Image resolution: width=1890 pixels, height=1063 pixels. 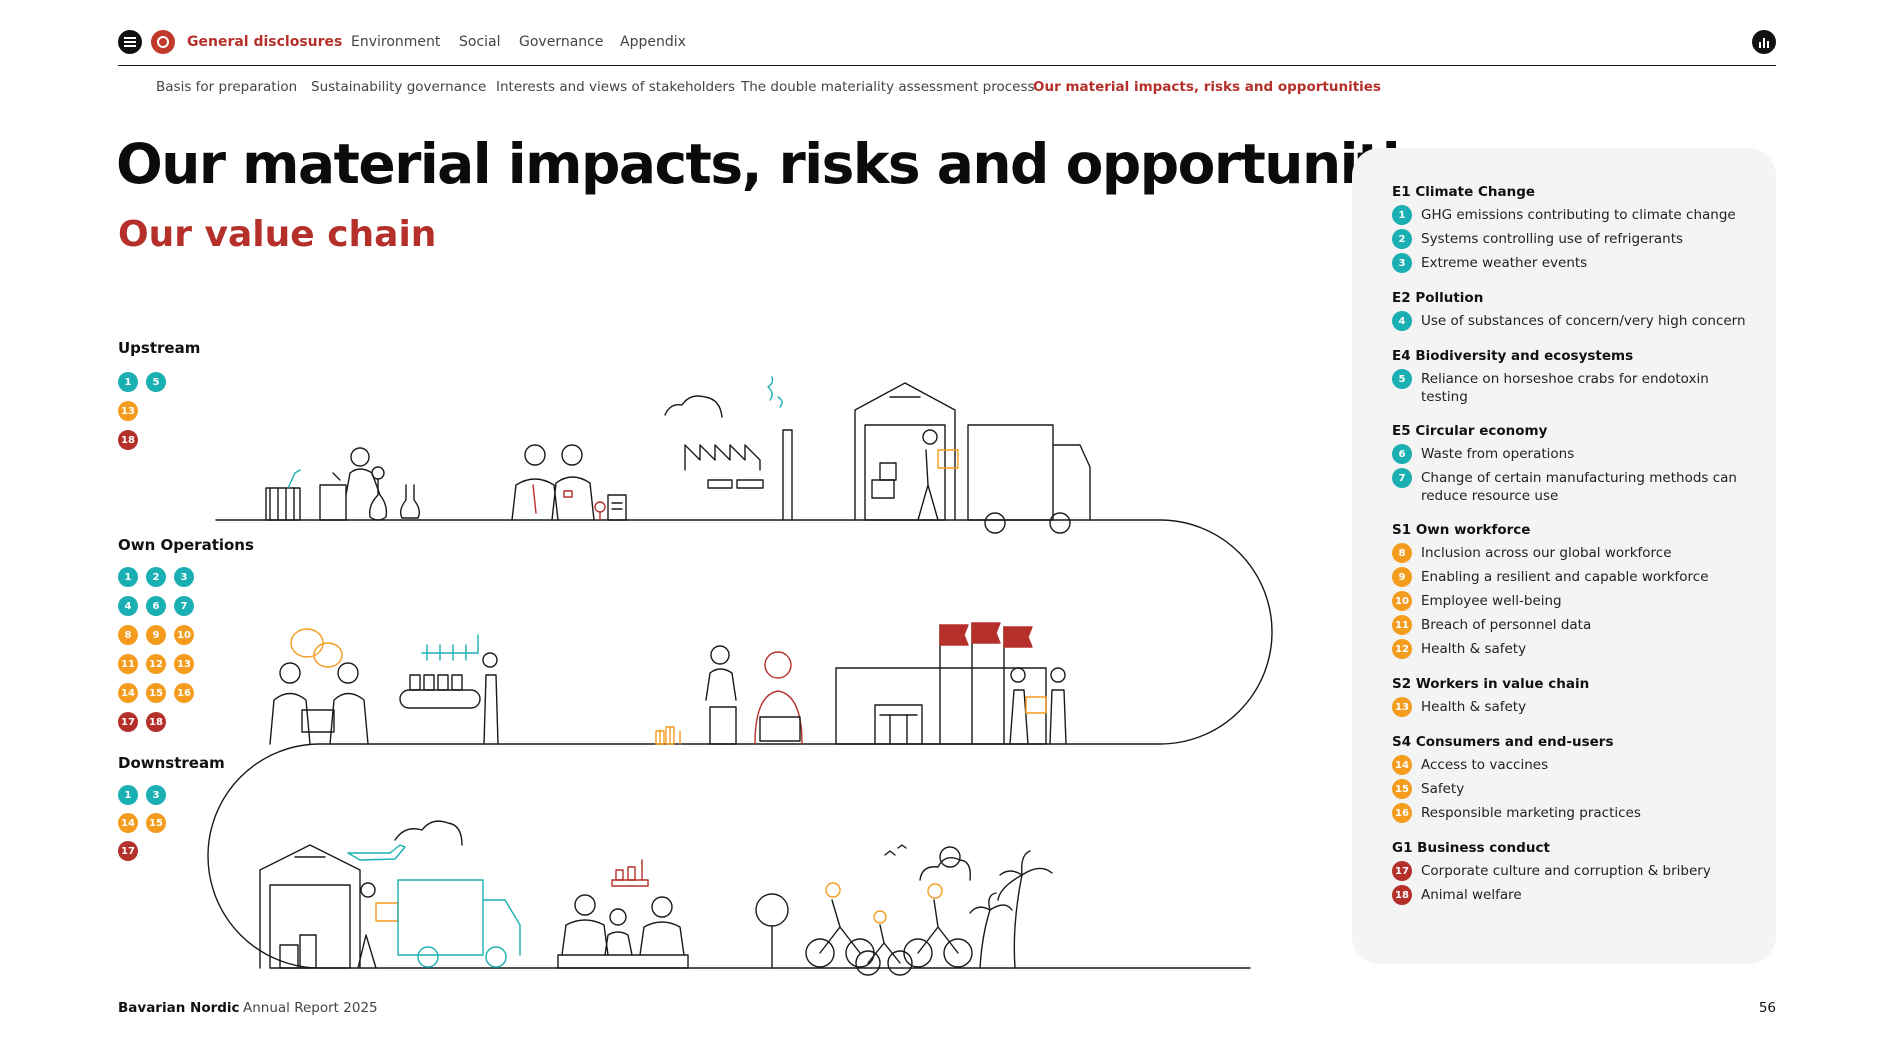 What do you see at coordinates (142, 795) in the screenshot?
I see `badge-row: 1 3` at bounding box center [142, 795].